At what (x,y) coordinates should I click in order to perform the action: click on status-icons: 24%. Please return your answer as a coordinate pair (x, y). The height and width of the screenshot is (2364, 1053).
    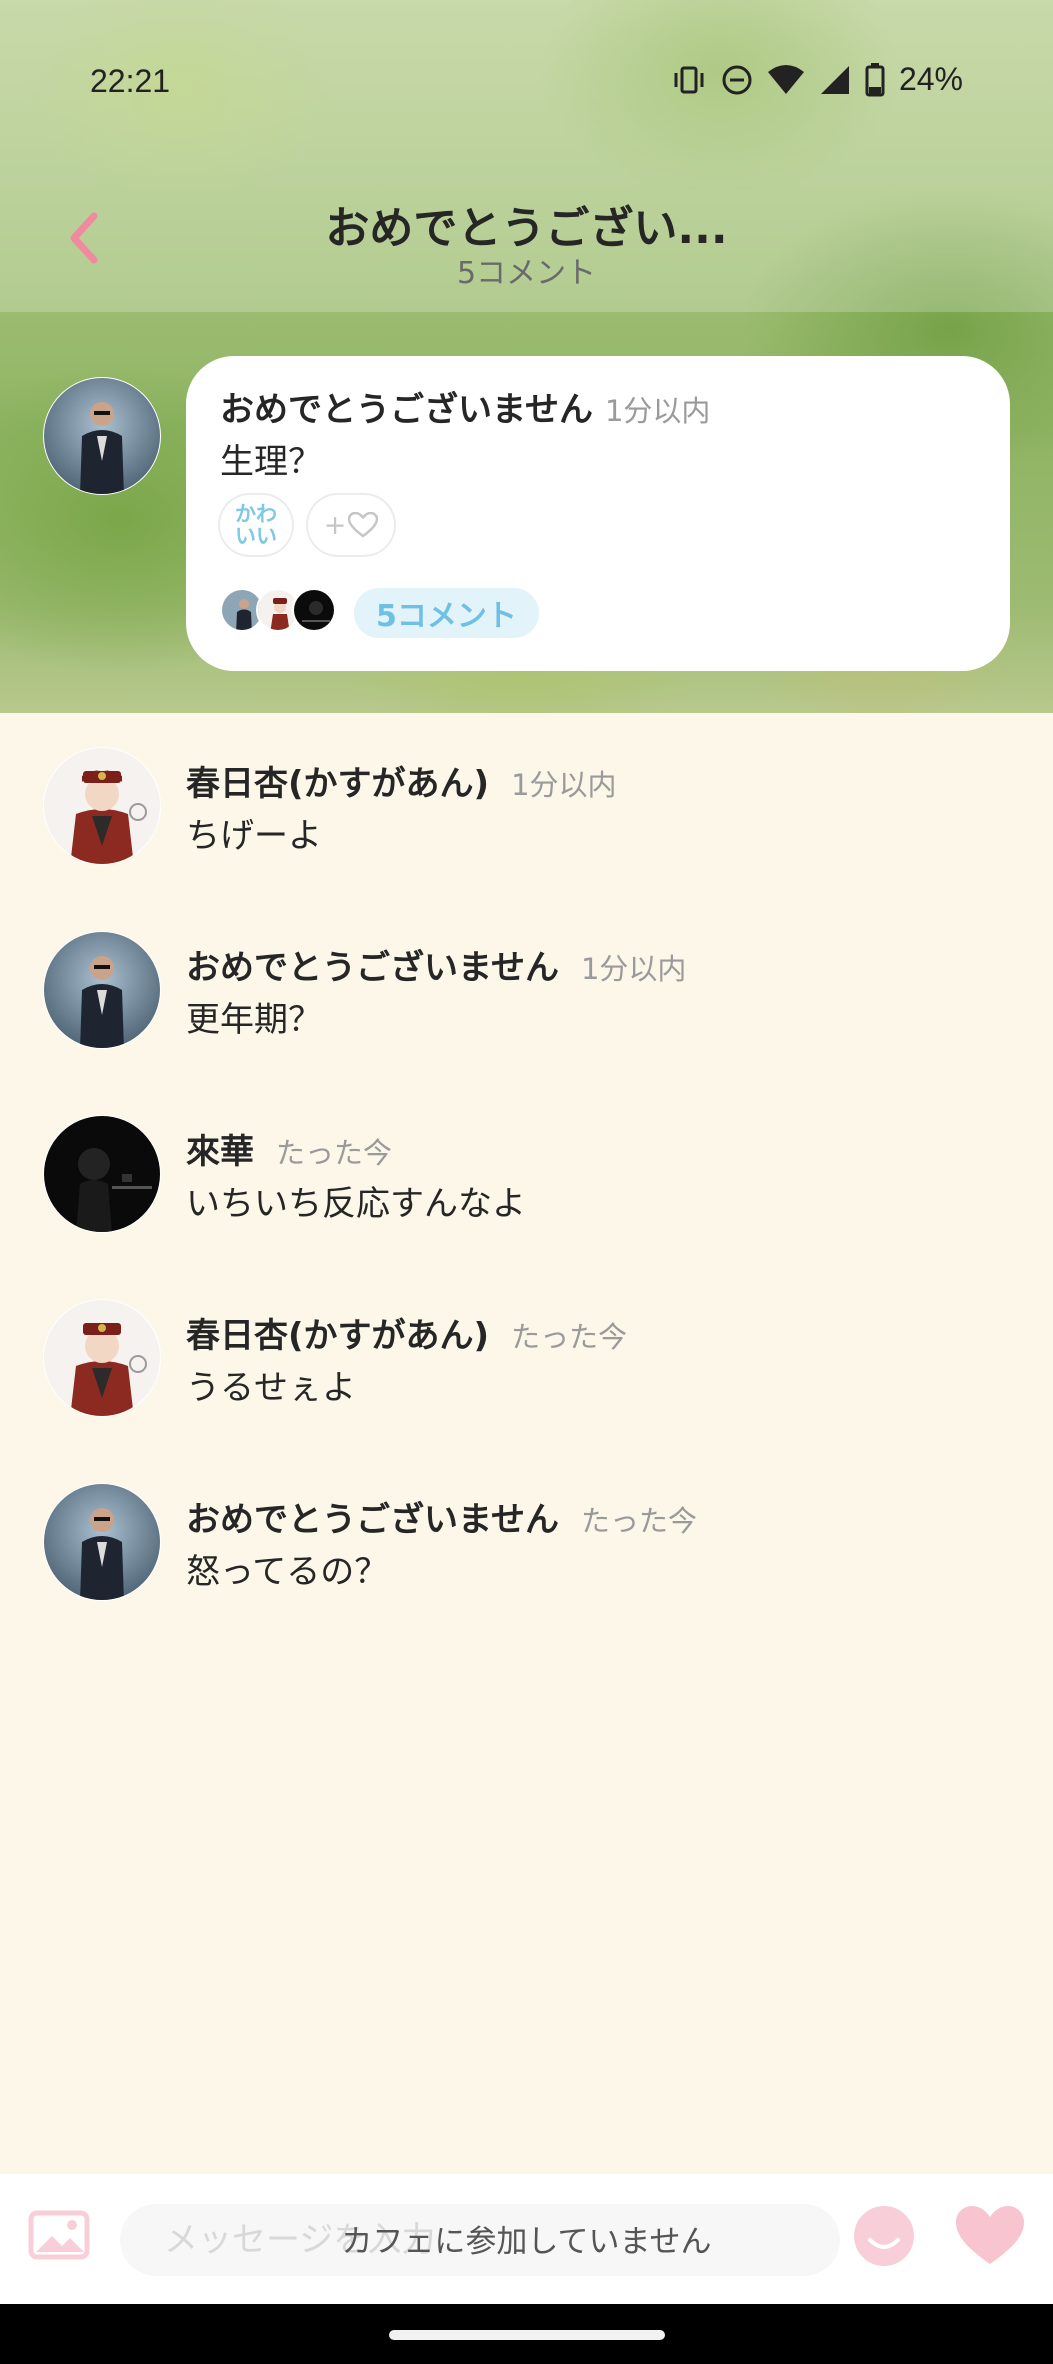
    Looking at the image, I should click on (817, 79).